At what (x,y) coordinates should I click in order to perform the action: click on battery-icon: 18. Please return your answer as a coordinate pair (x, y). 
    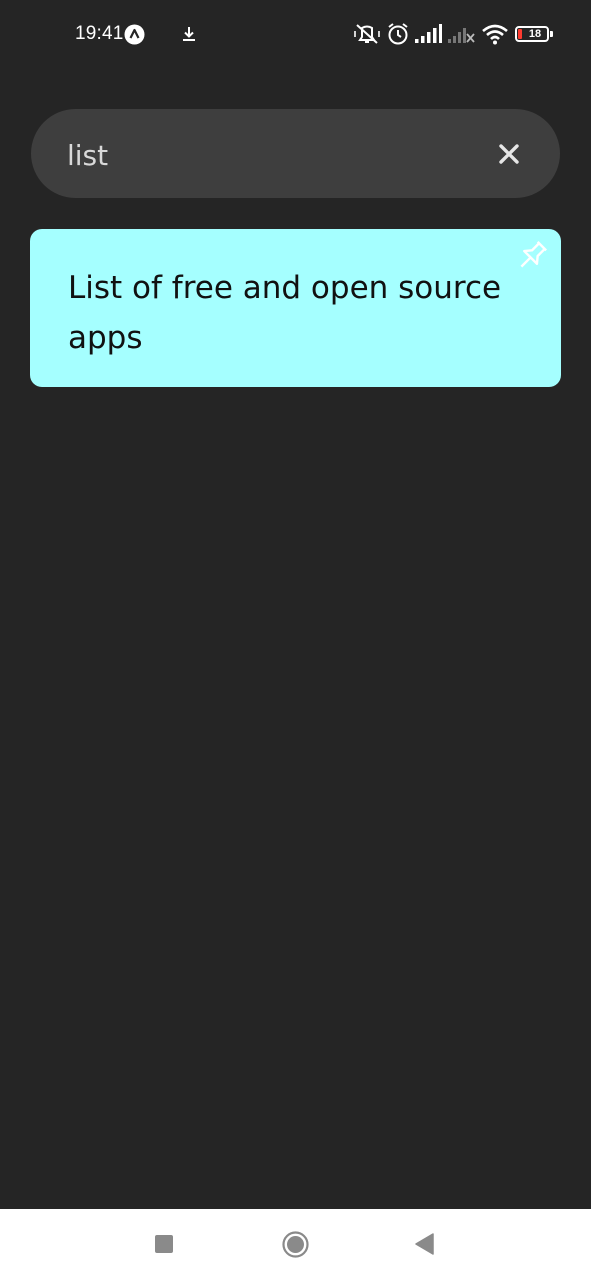
    Looking at the image, I should click on (534, 34).